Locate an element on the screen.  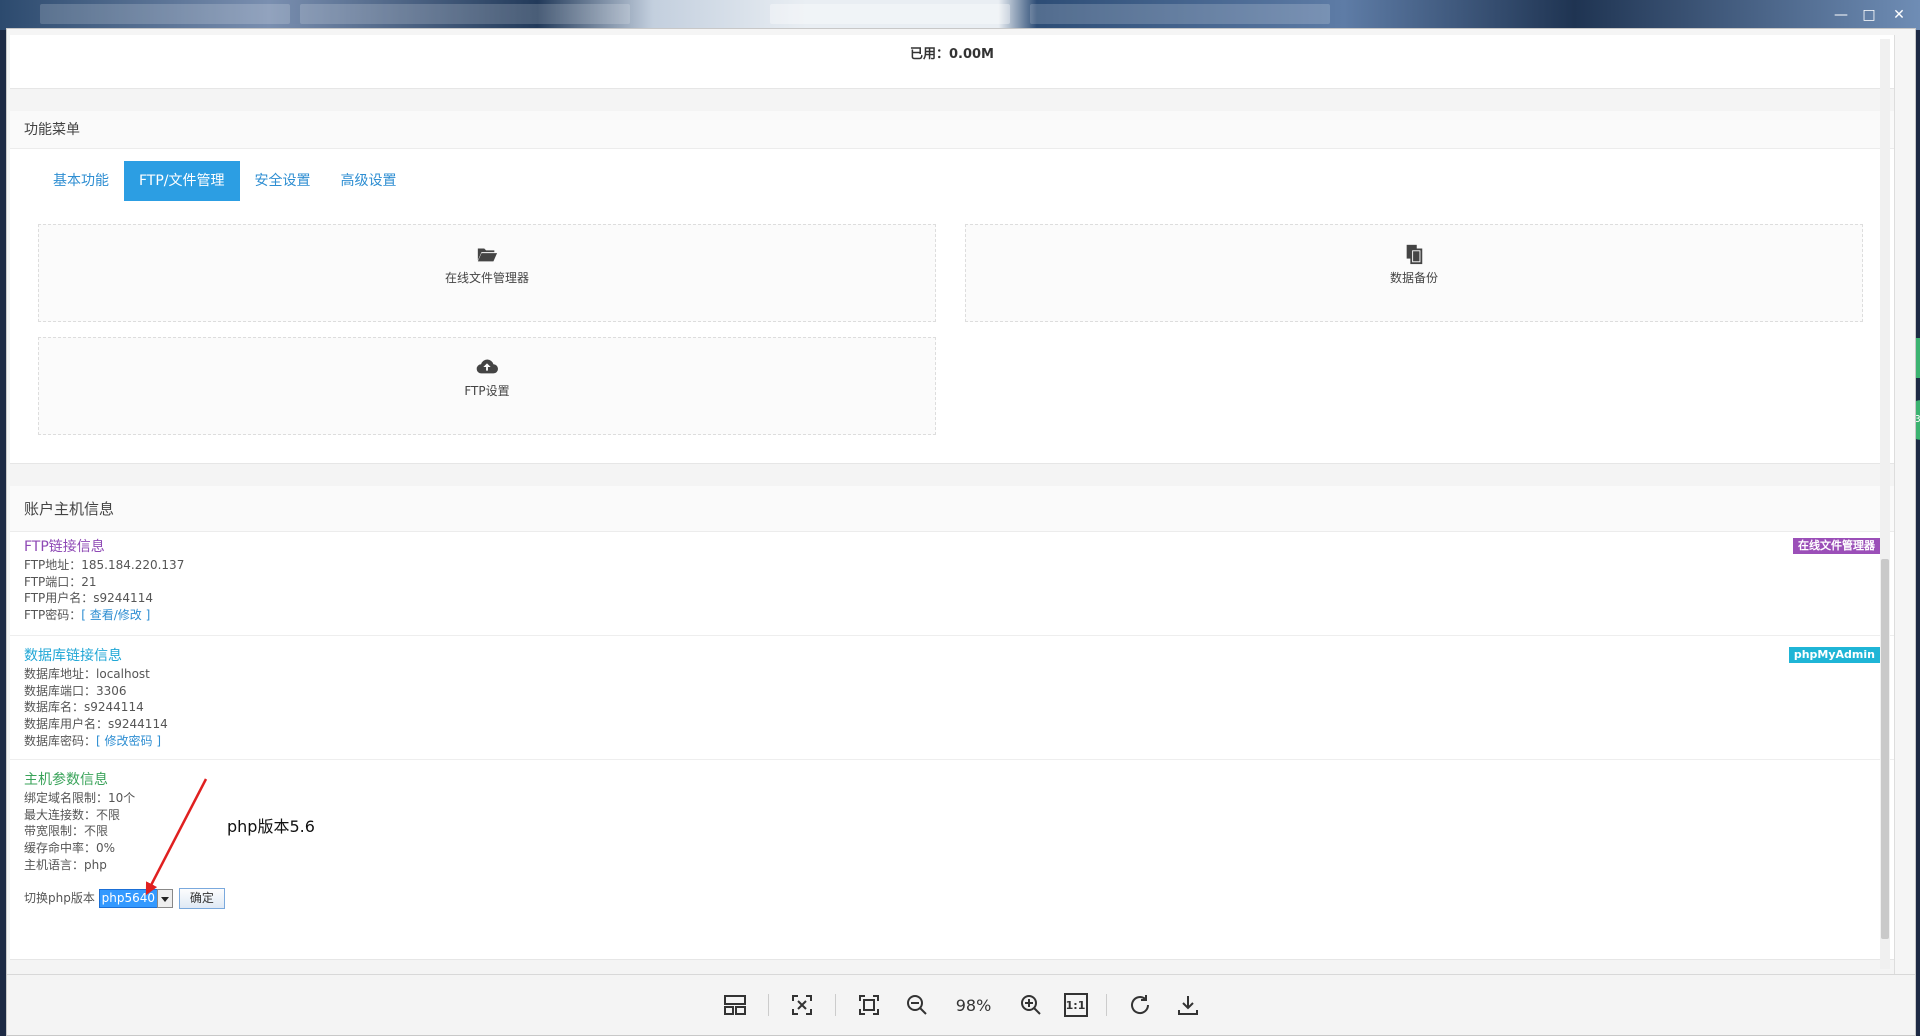
ftp-user: s9244114 is located at coordinates (123, 598).